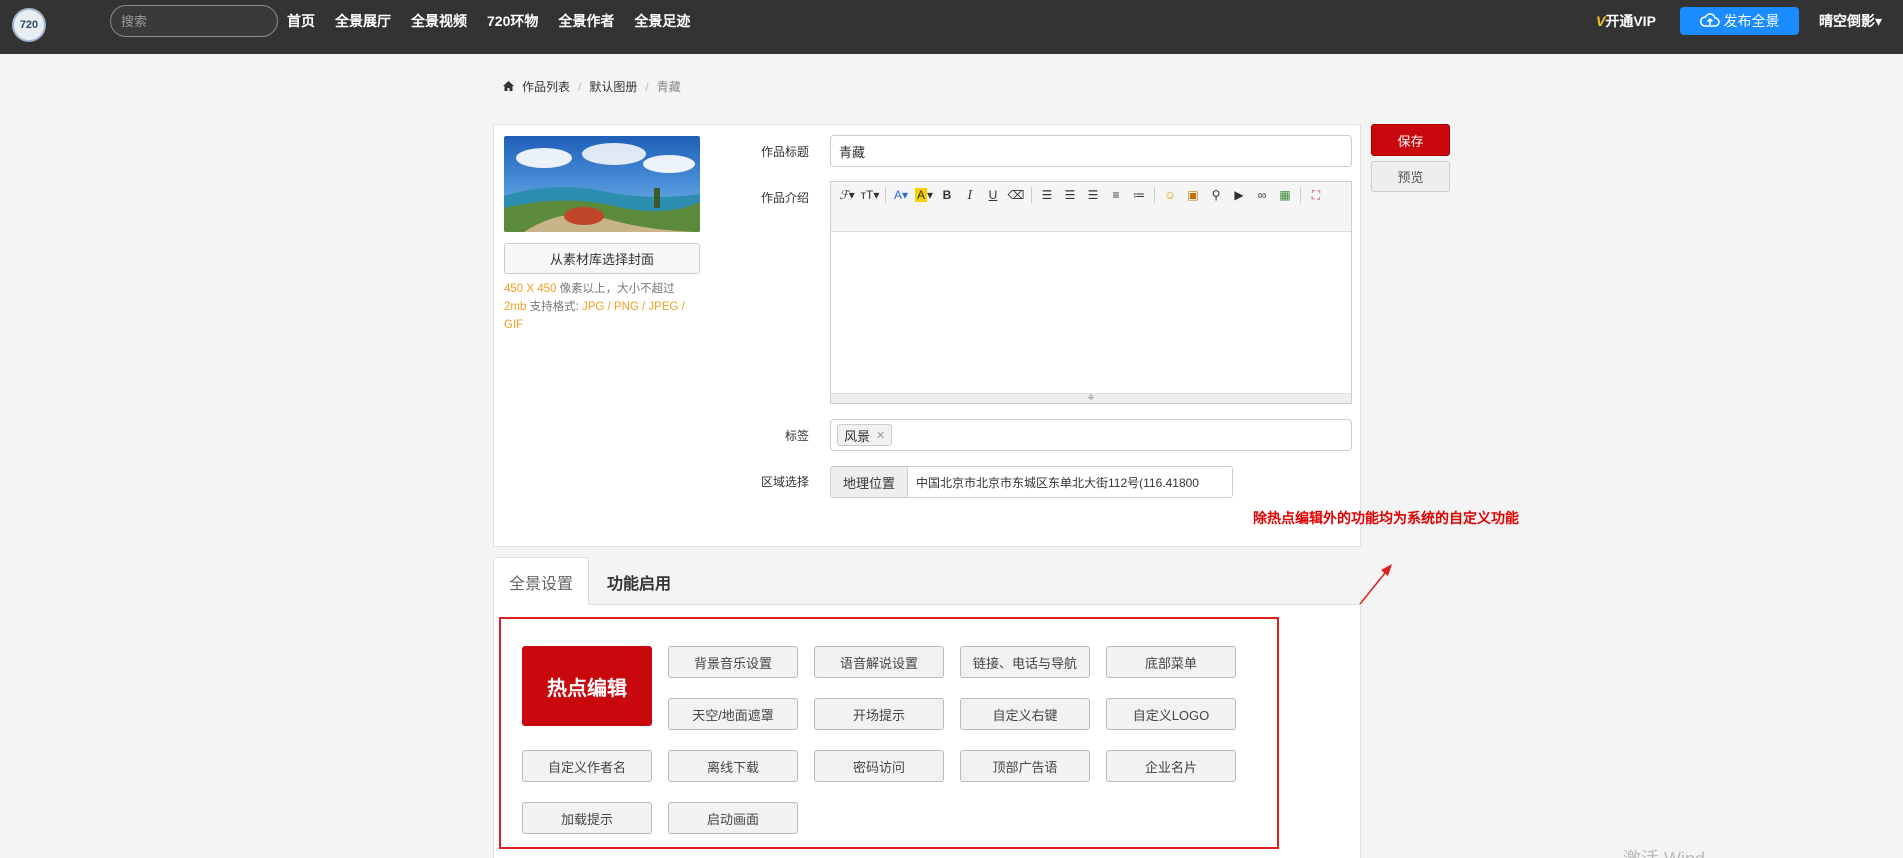 This screenshot has height=858, width=1903. I want to click on nav-link-exhibition: 全景展厅, so click(363, 21).